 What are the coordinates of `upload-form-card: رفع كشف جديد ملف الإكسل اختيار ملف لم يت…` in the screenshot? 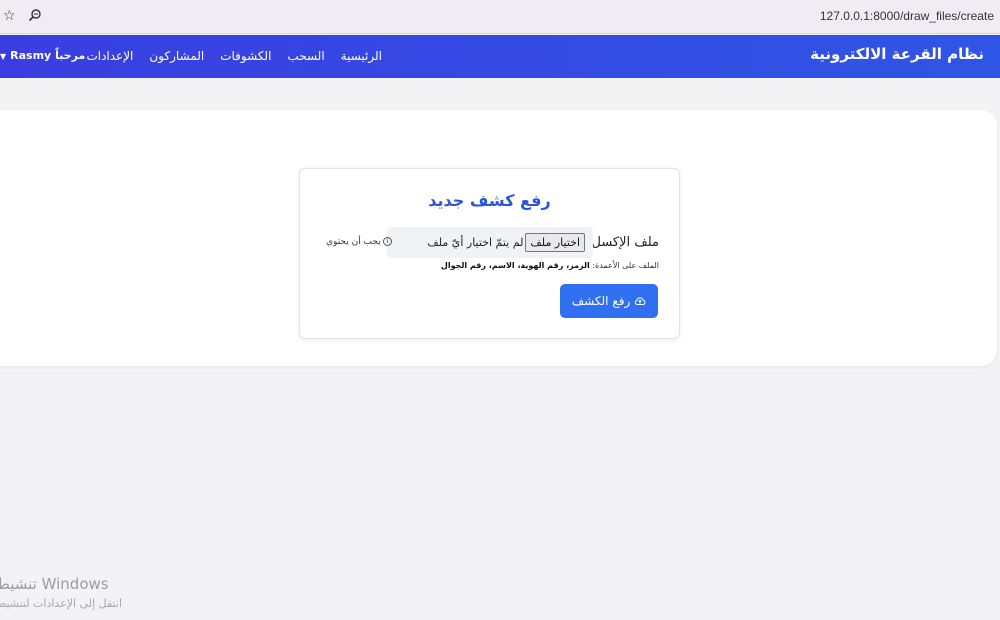 It's located at (489, 253).